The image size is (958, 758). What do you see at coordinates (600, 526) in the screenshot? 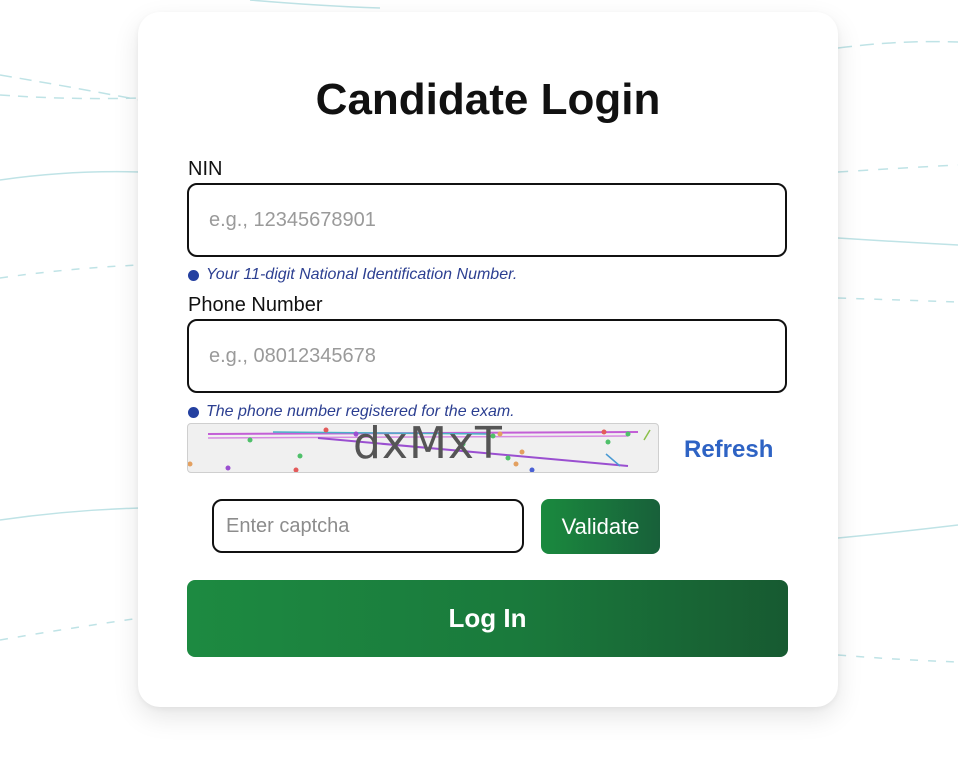
I see `validate-button: Validate` at bounding box center [600, 526].